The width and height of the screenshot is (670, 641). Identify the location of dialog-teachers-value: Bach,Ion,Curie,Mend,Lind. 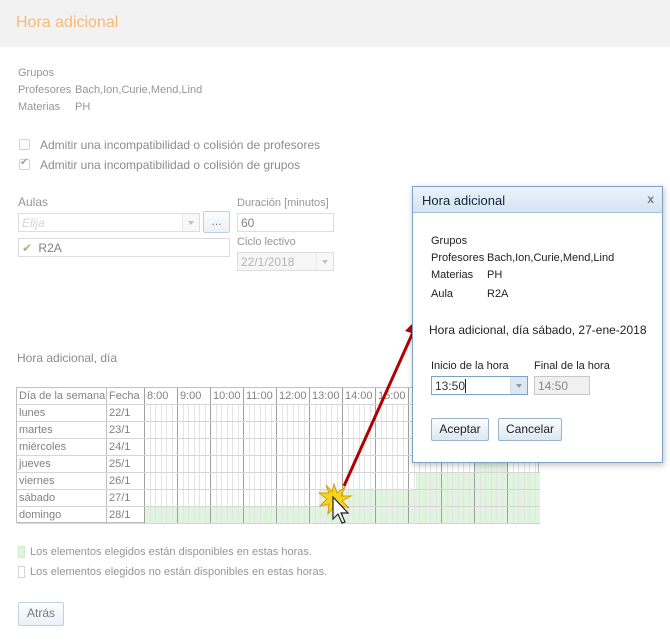
(551, 258).